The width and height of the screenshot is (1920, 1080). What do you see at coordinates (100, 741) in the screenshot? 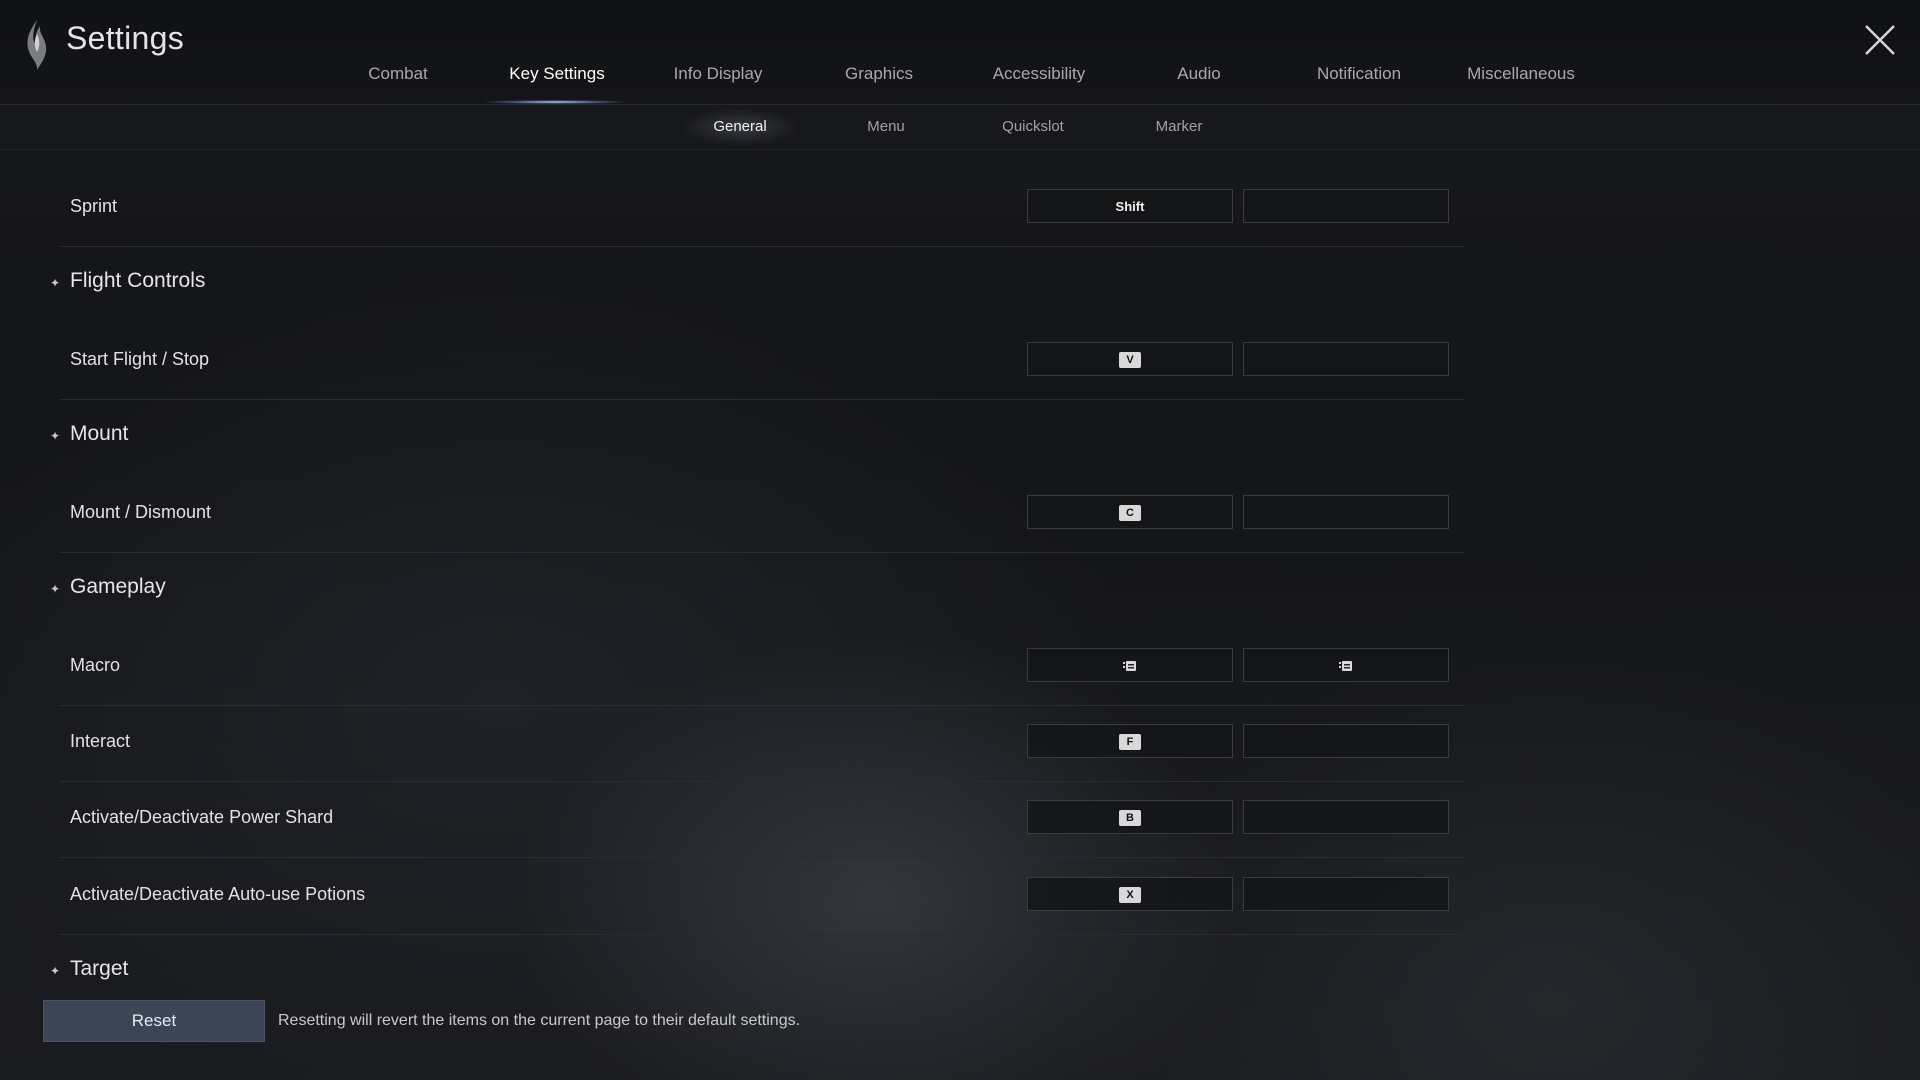
I see `binding-label: Interact` at bounding box center [100, 741].